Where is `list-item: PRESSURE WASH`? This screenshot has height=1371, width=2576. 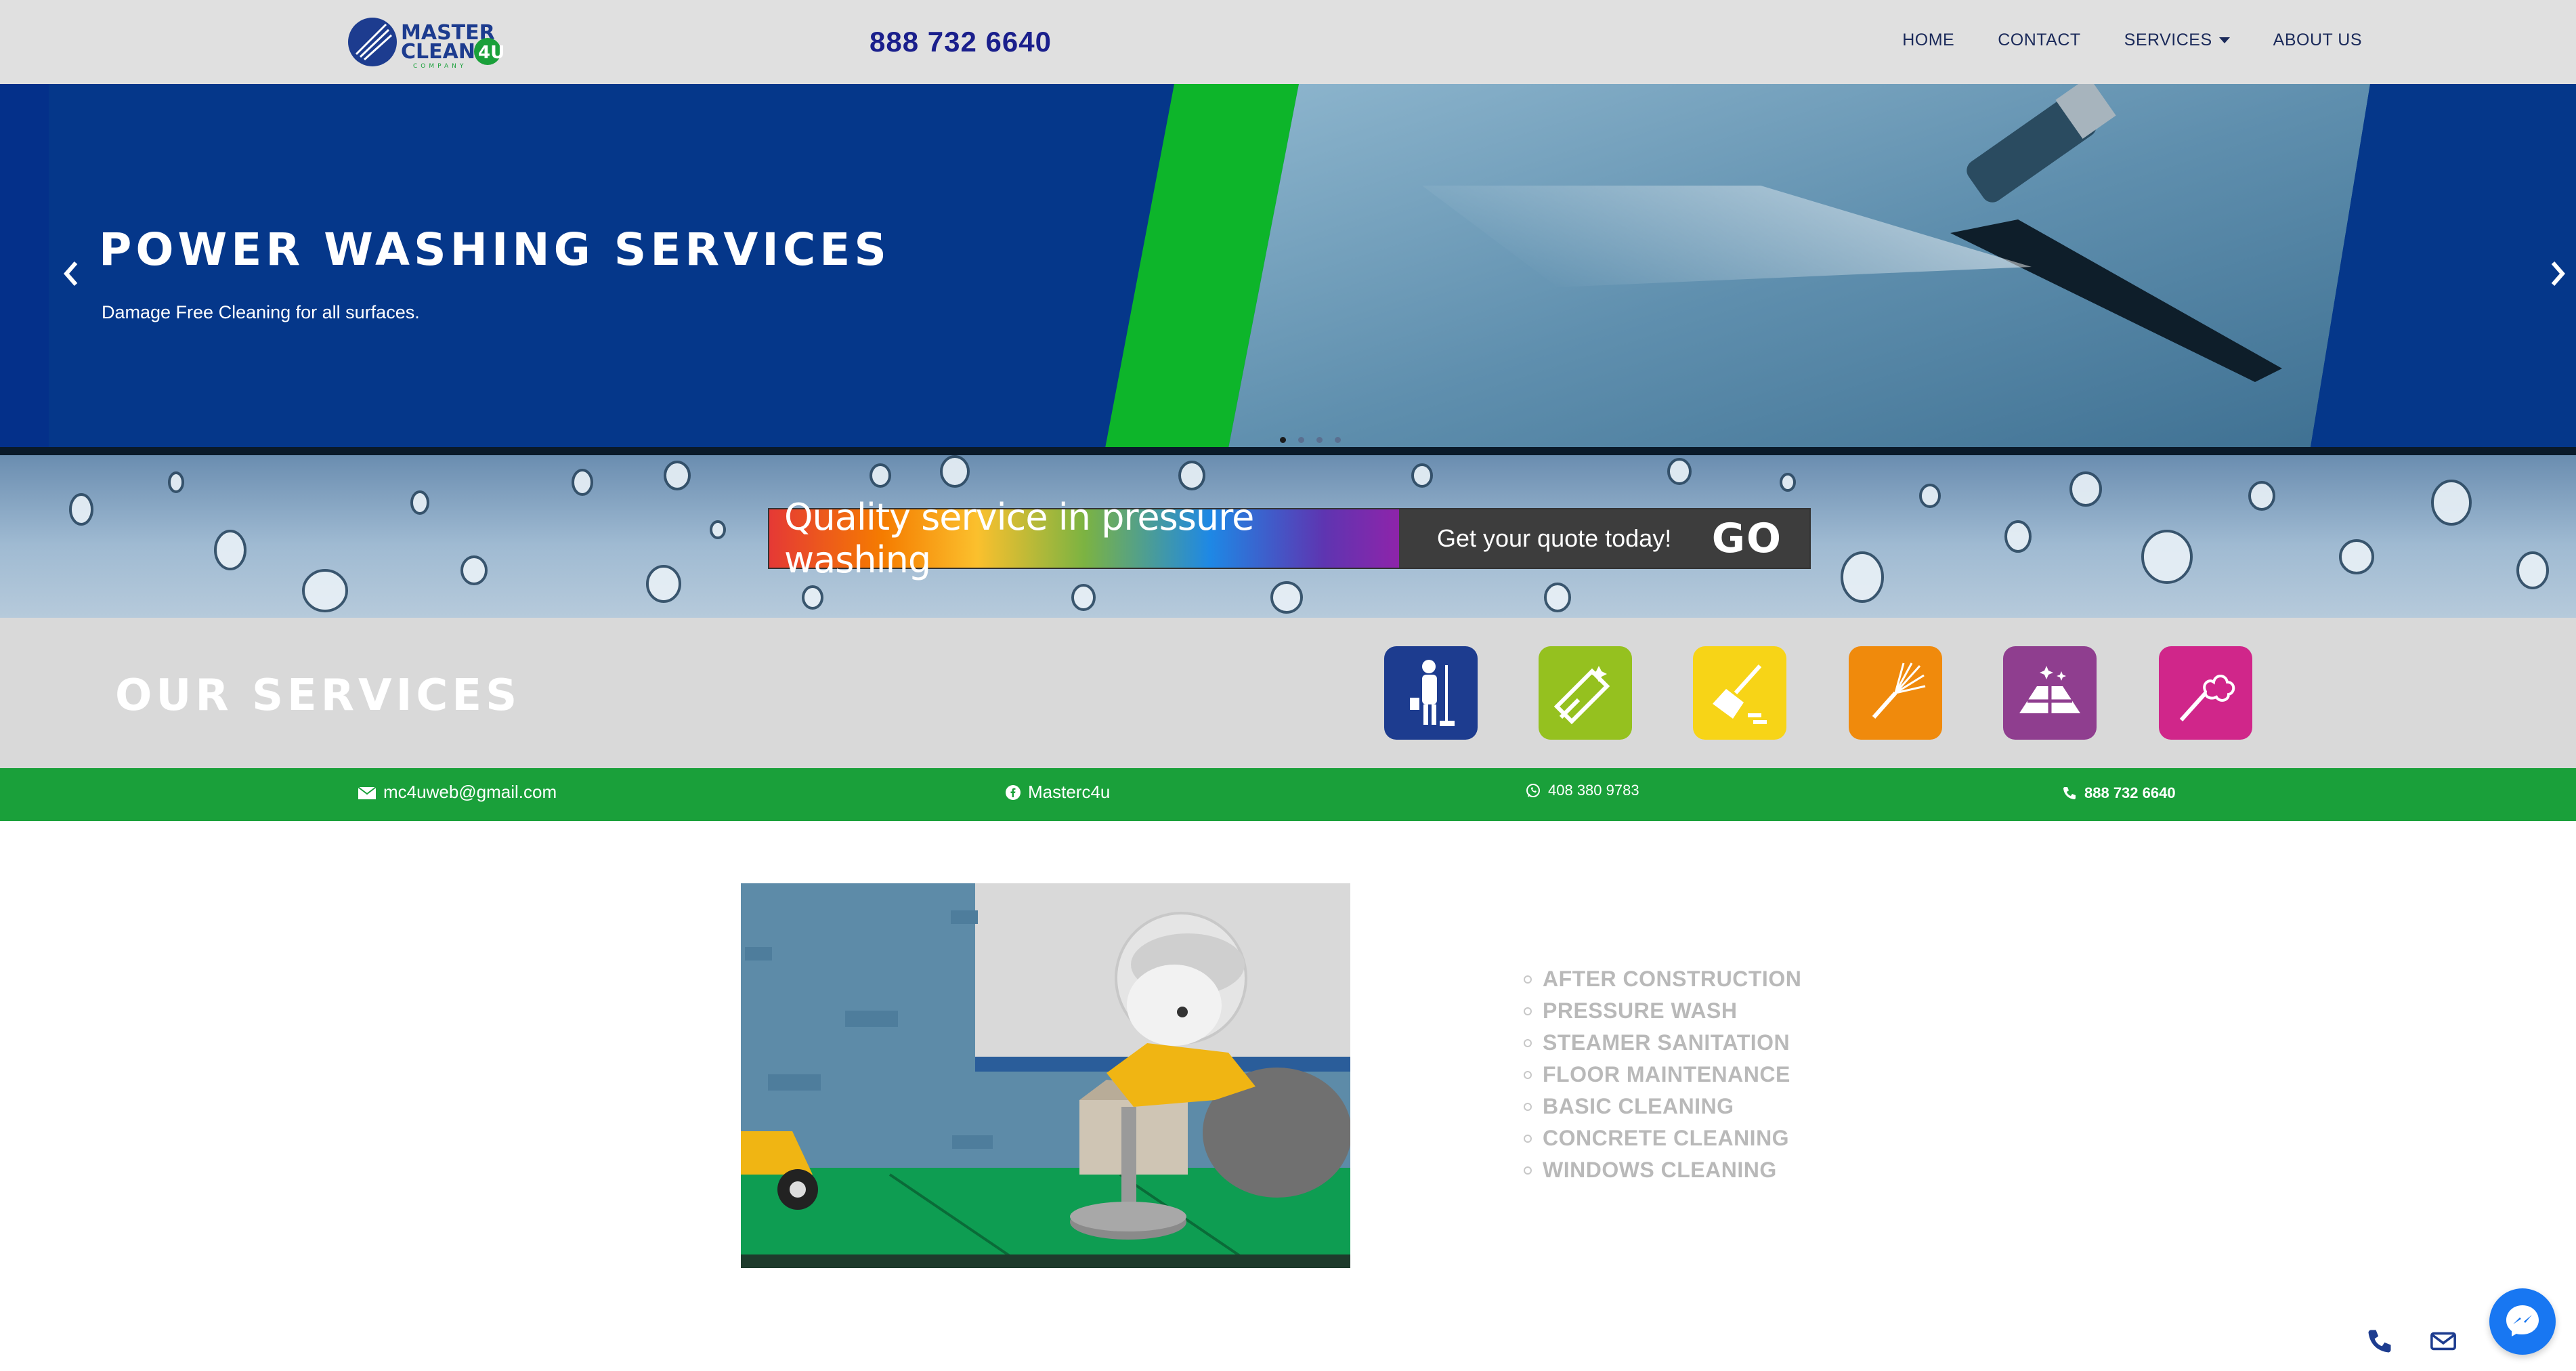
list-item: PRESSURE WASH is located at coordinates (1662, 1011).